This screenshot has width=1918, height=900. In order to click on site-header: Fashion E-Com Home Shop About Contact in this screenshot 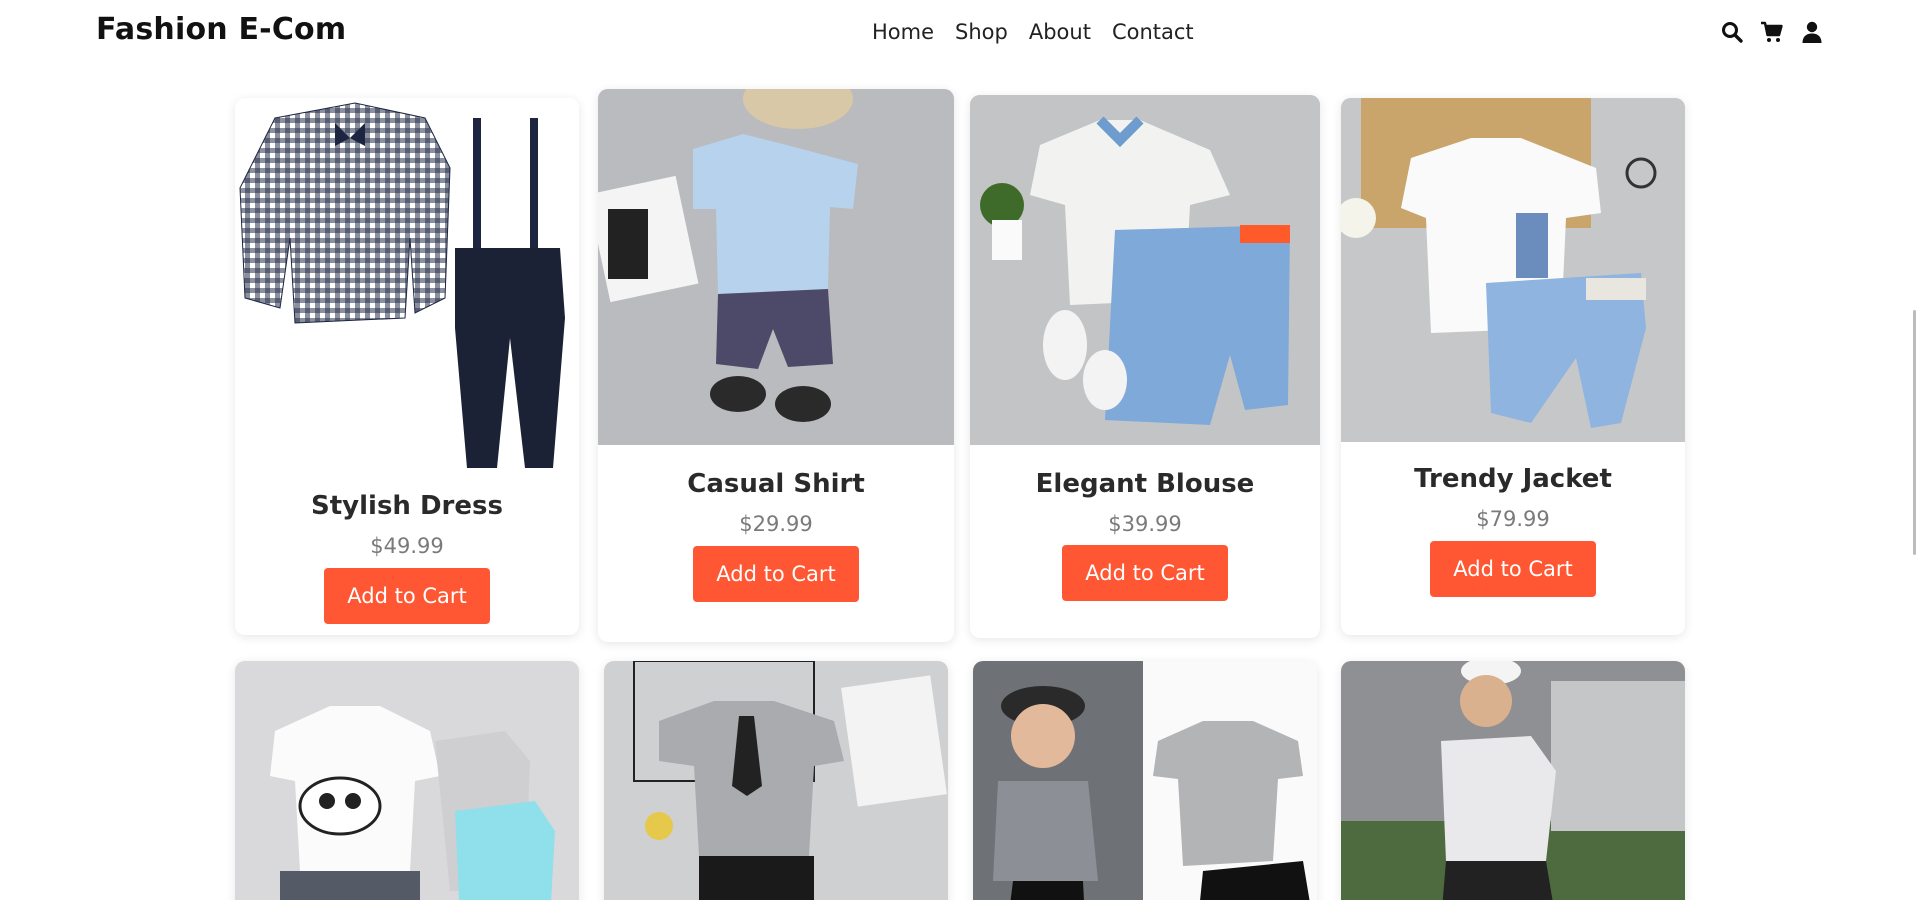, I will do `click(959, 33)`.